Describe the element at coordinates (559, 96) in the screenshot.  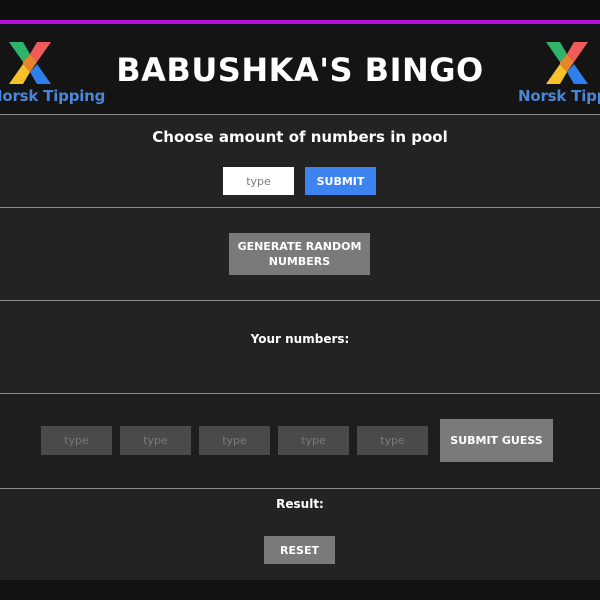
I see `logo-right-text: Norsk Tipping` at that location.